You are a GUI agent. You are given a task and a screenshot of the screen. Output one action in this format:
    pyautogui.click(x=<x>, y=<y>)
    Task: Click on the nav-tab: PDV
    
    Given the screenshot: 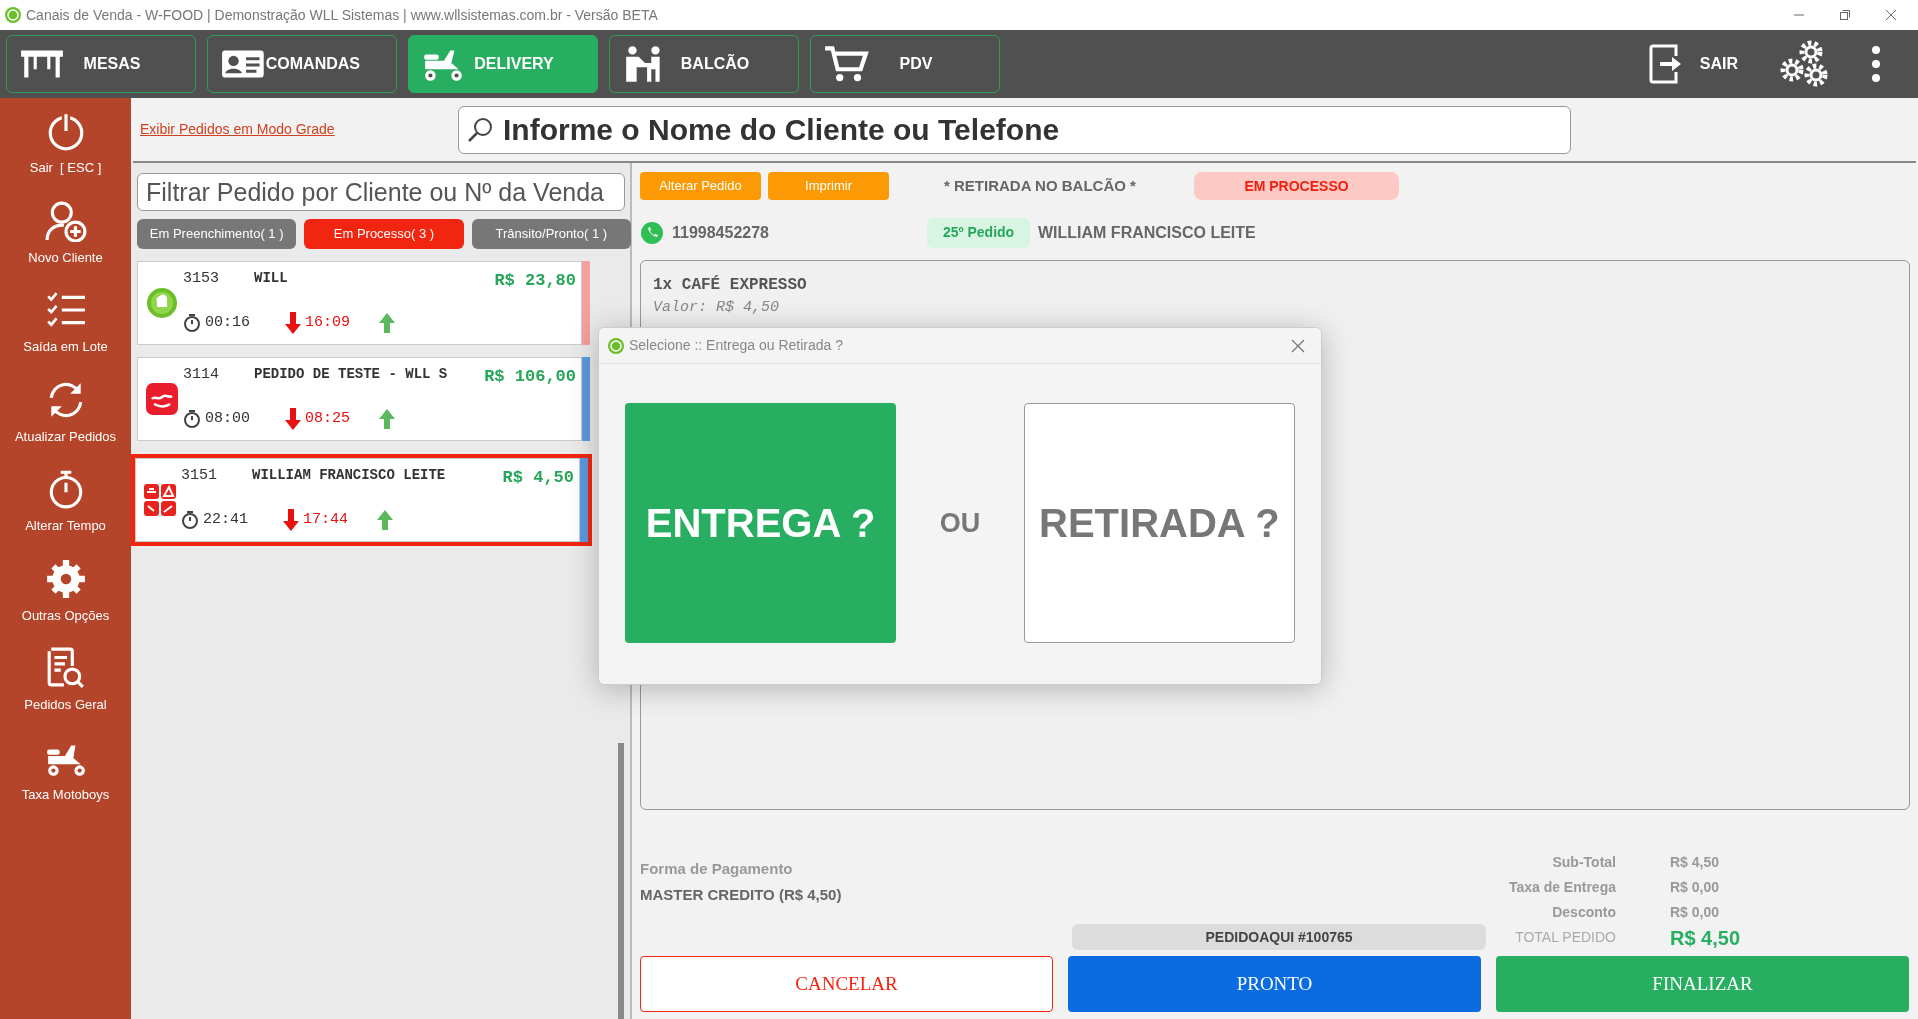 What is the action you would take?
    pyautogui.click(x=905, y=64)
    